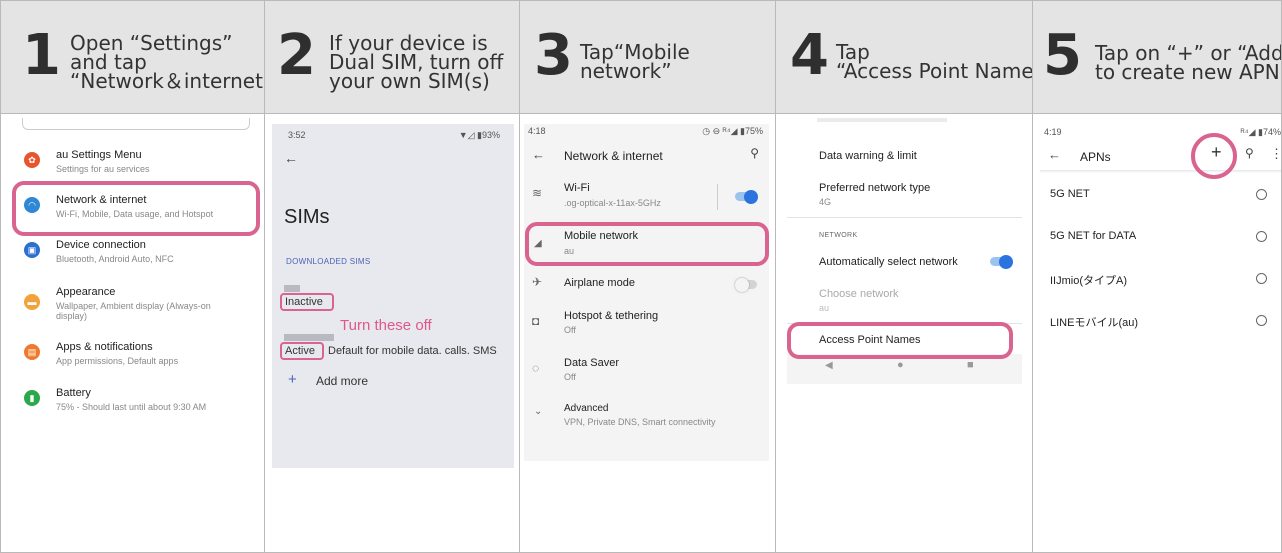  What do you see at coordinates (1276, 154) in the screenshot?
I see `more-options-icon: ⋮` at bounding box center [1276, 154].